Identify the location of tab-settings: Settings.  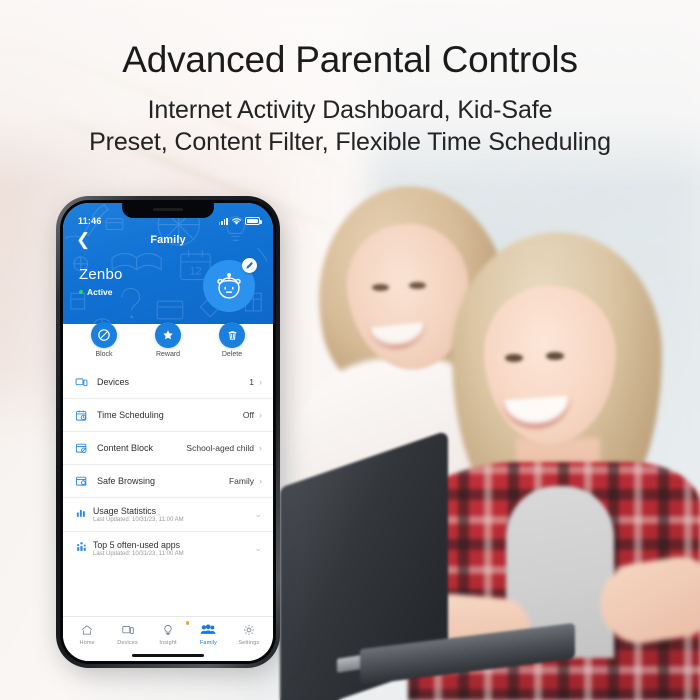
(249, 634).